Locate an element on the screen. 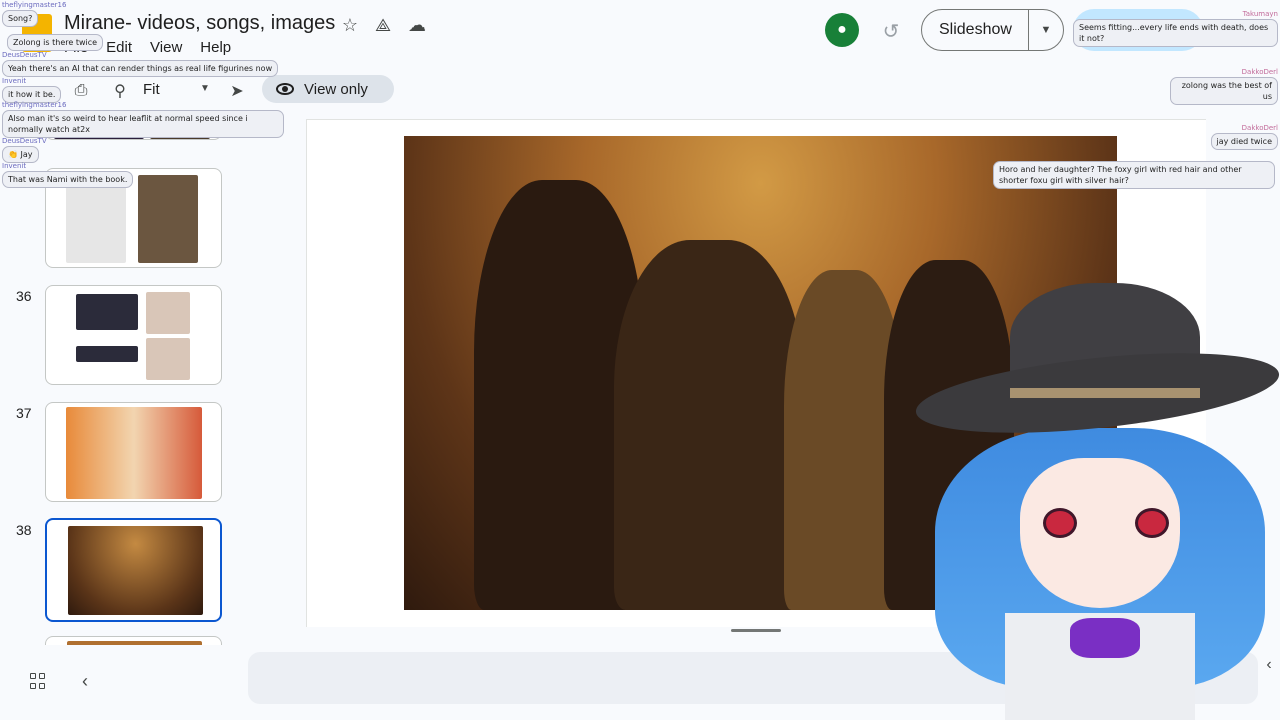 This screenshot has height=720, width=1280. cloud-status-icon: ☁ is located at coordinates (417, 25).